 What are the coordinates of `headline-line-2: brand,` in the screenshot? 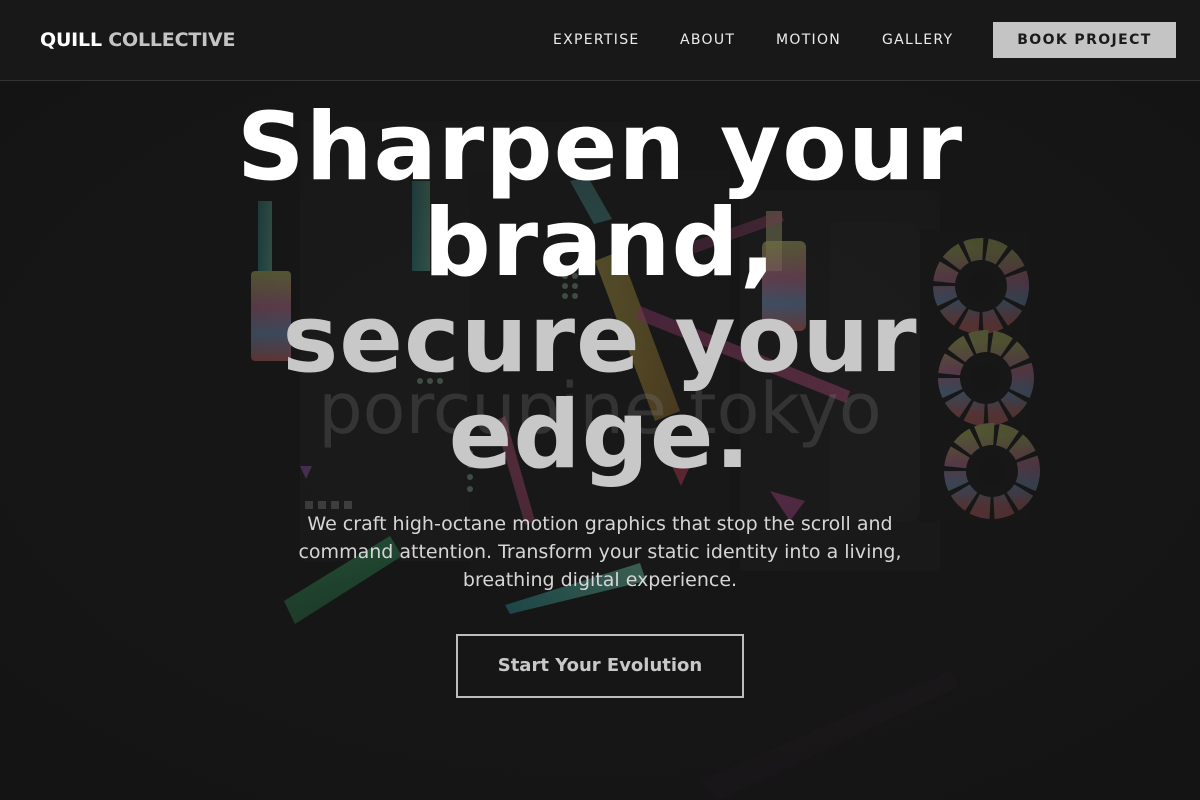 It's located at (600, 243).